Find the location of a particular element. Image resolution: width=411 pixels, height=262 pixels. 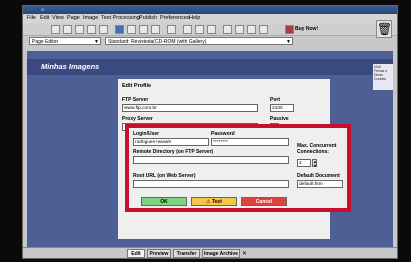

page-editor-select-label: Page Editor is located at coordinates (45, 42).